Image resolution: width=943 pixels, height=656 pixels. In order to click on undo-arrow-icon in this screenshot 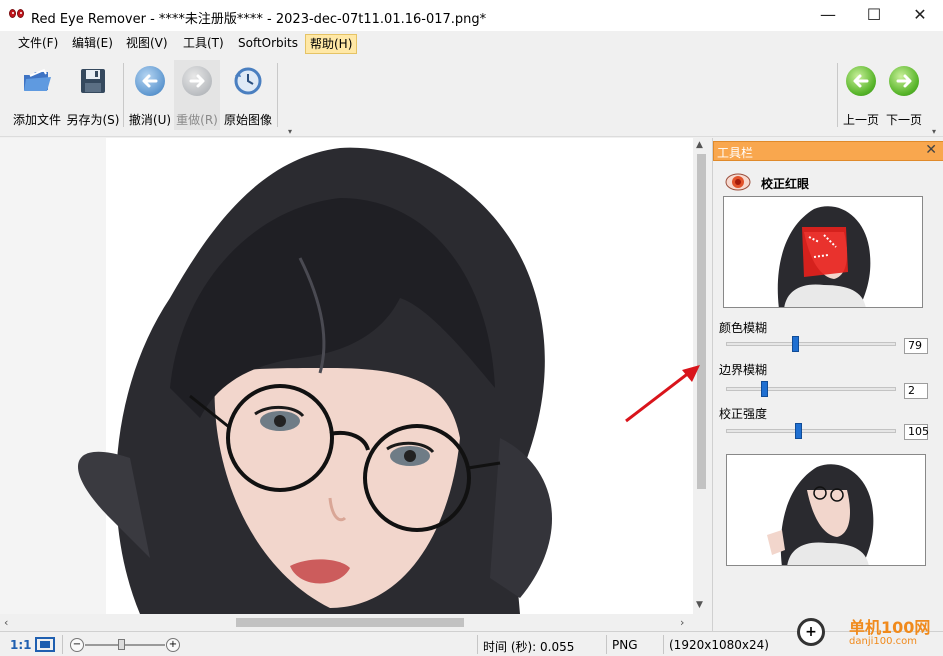, I will do `click(150, 81)`.